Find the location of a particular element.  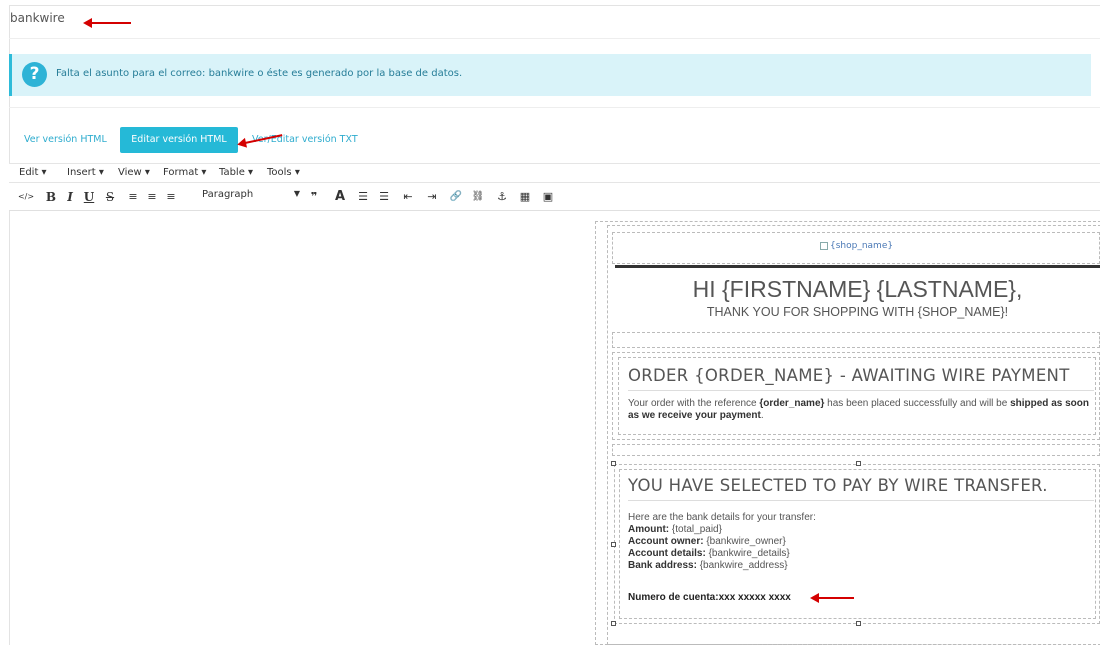

italic-icon: I is located at coordinates (70, 197).